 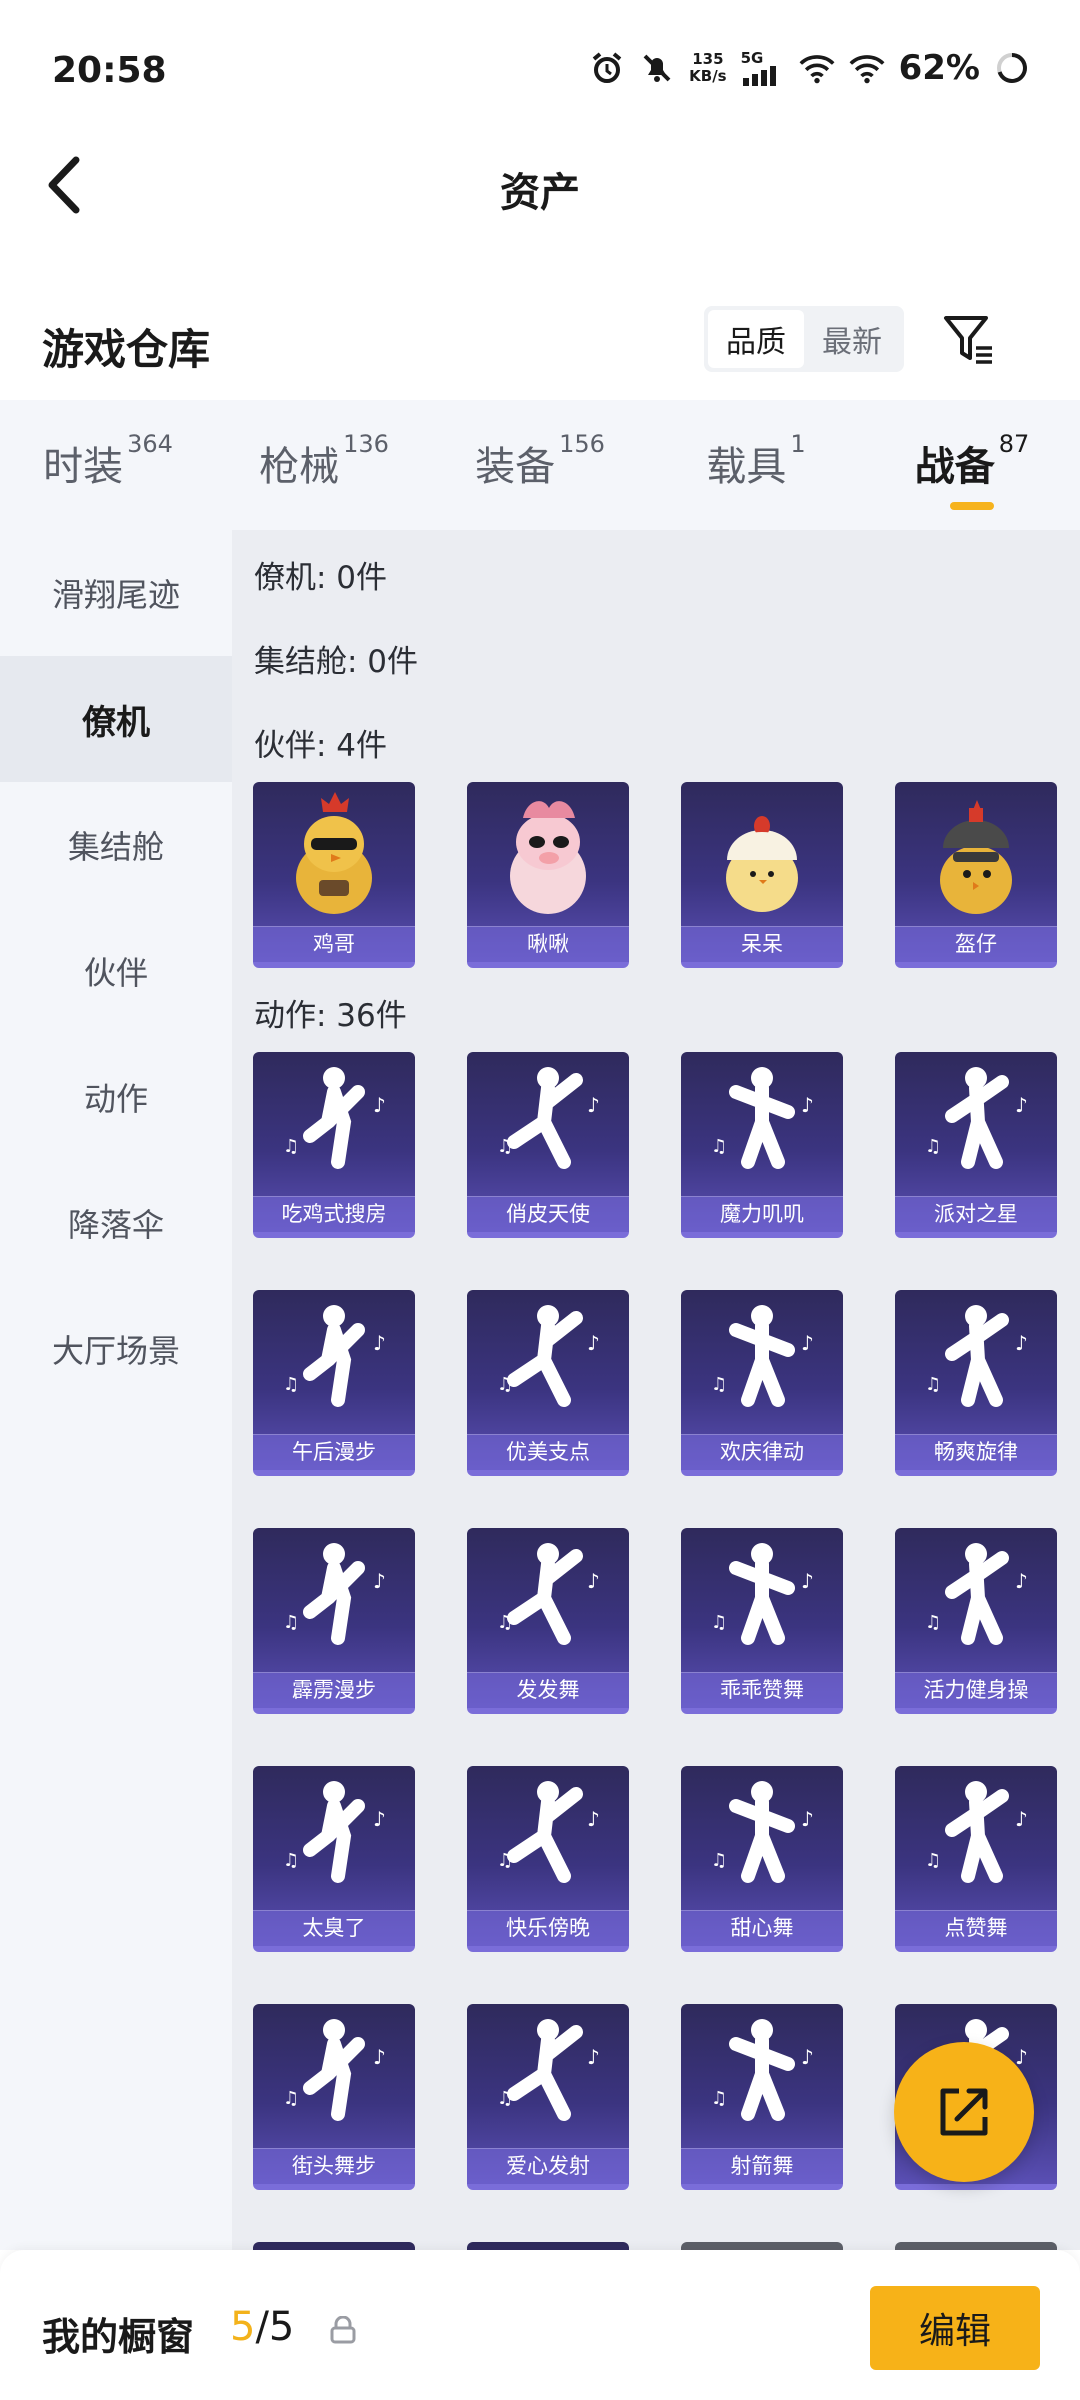 I want to click on emote-card: ♪ ♫ 乖乖赞舞, so click(x=762, y=1621).